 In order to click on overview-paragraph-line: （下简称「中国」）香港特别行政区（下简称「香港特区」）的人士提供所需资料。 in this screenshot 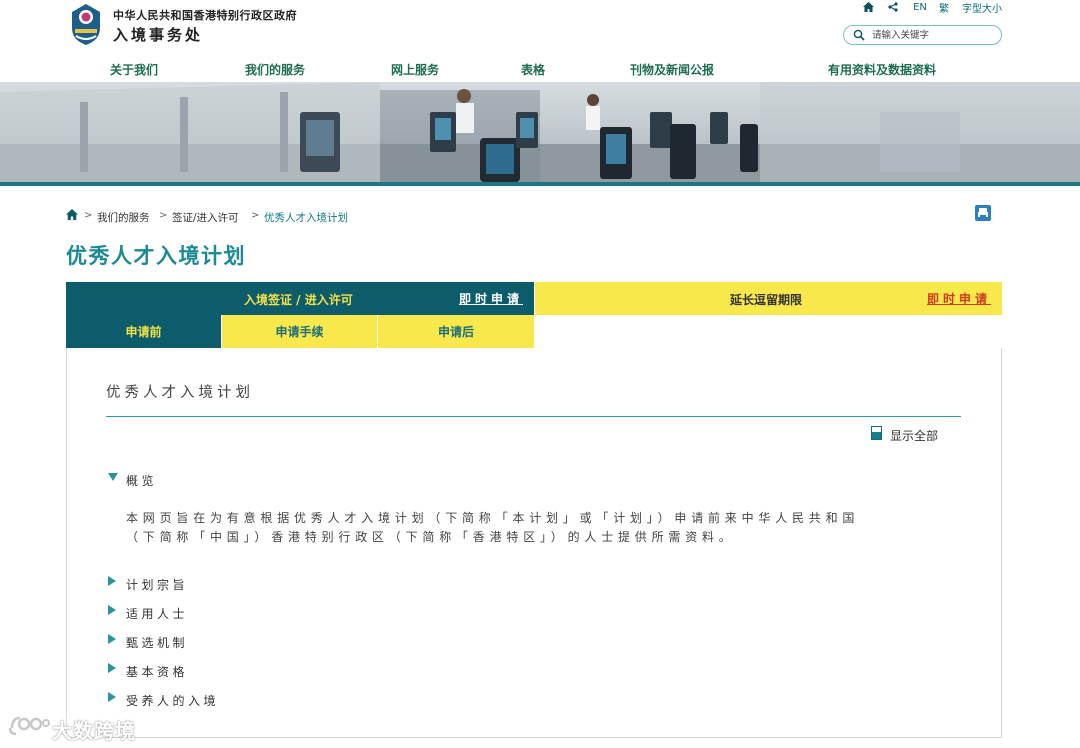, I will do `click(431, 537)`.